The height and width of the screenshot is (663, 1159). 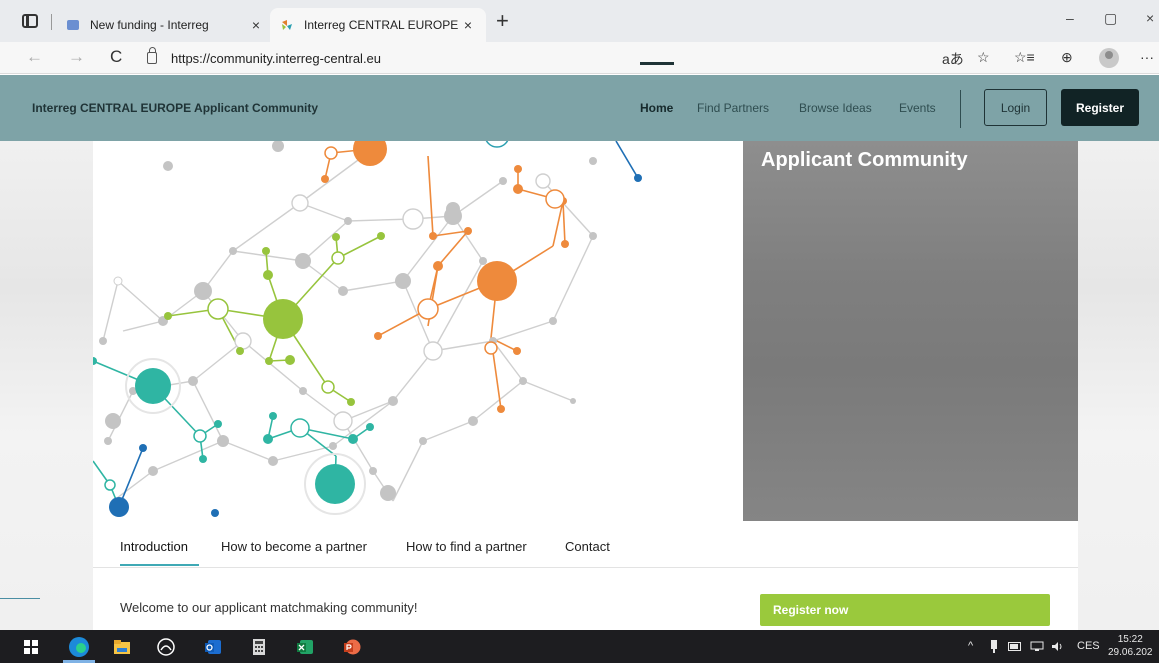 I want to click on nav-active-indicator, so click(x=657, y=63).